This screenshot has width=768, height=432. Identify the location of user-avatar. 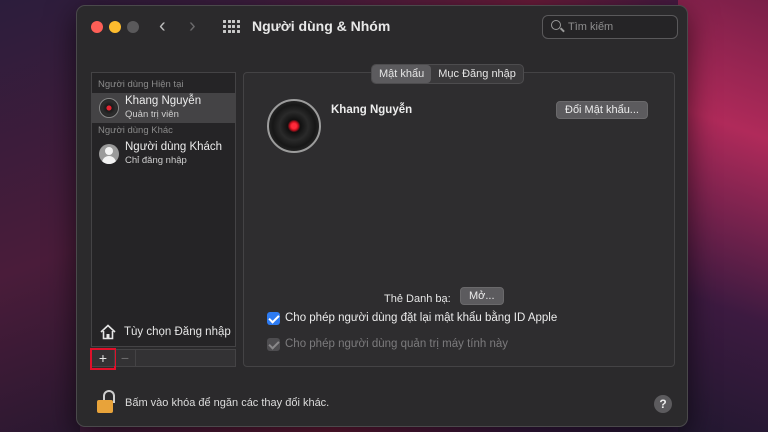
(294, 126).